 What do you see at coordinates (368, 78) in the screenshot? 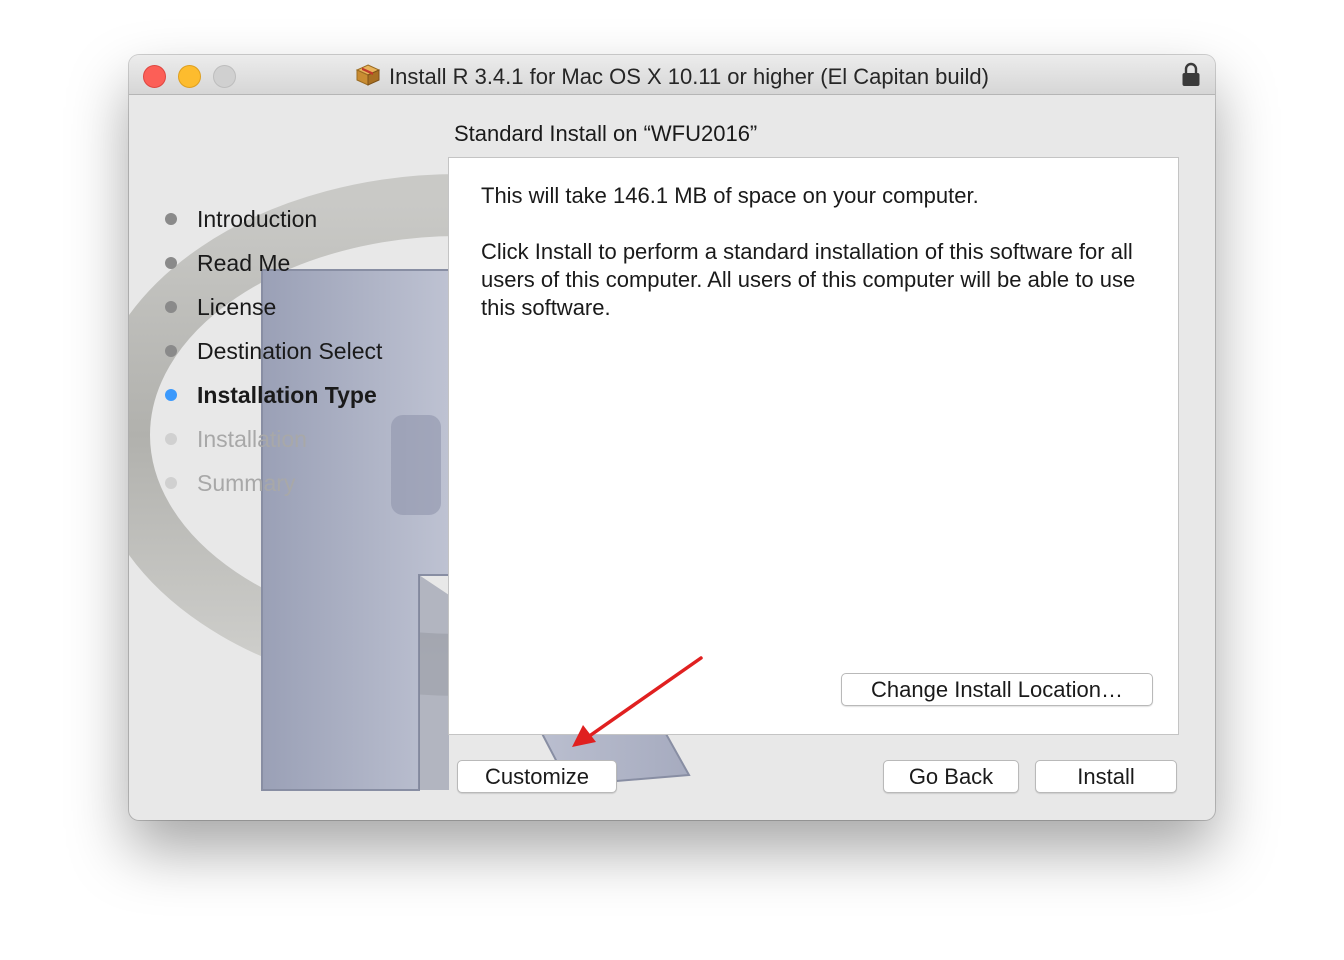
I see `package-icon` at bounding box center [368, 78].